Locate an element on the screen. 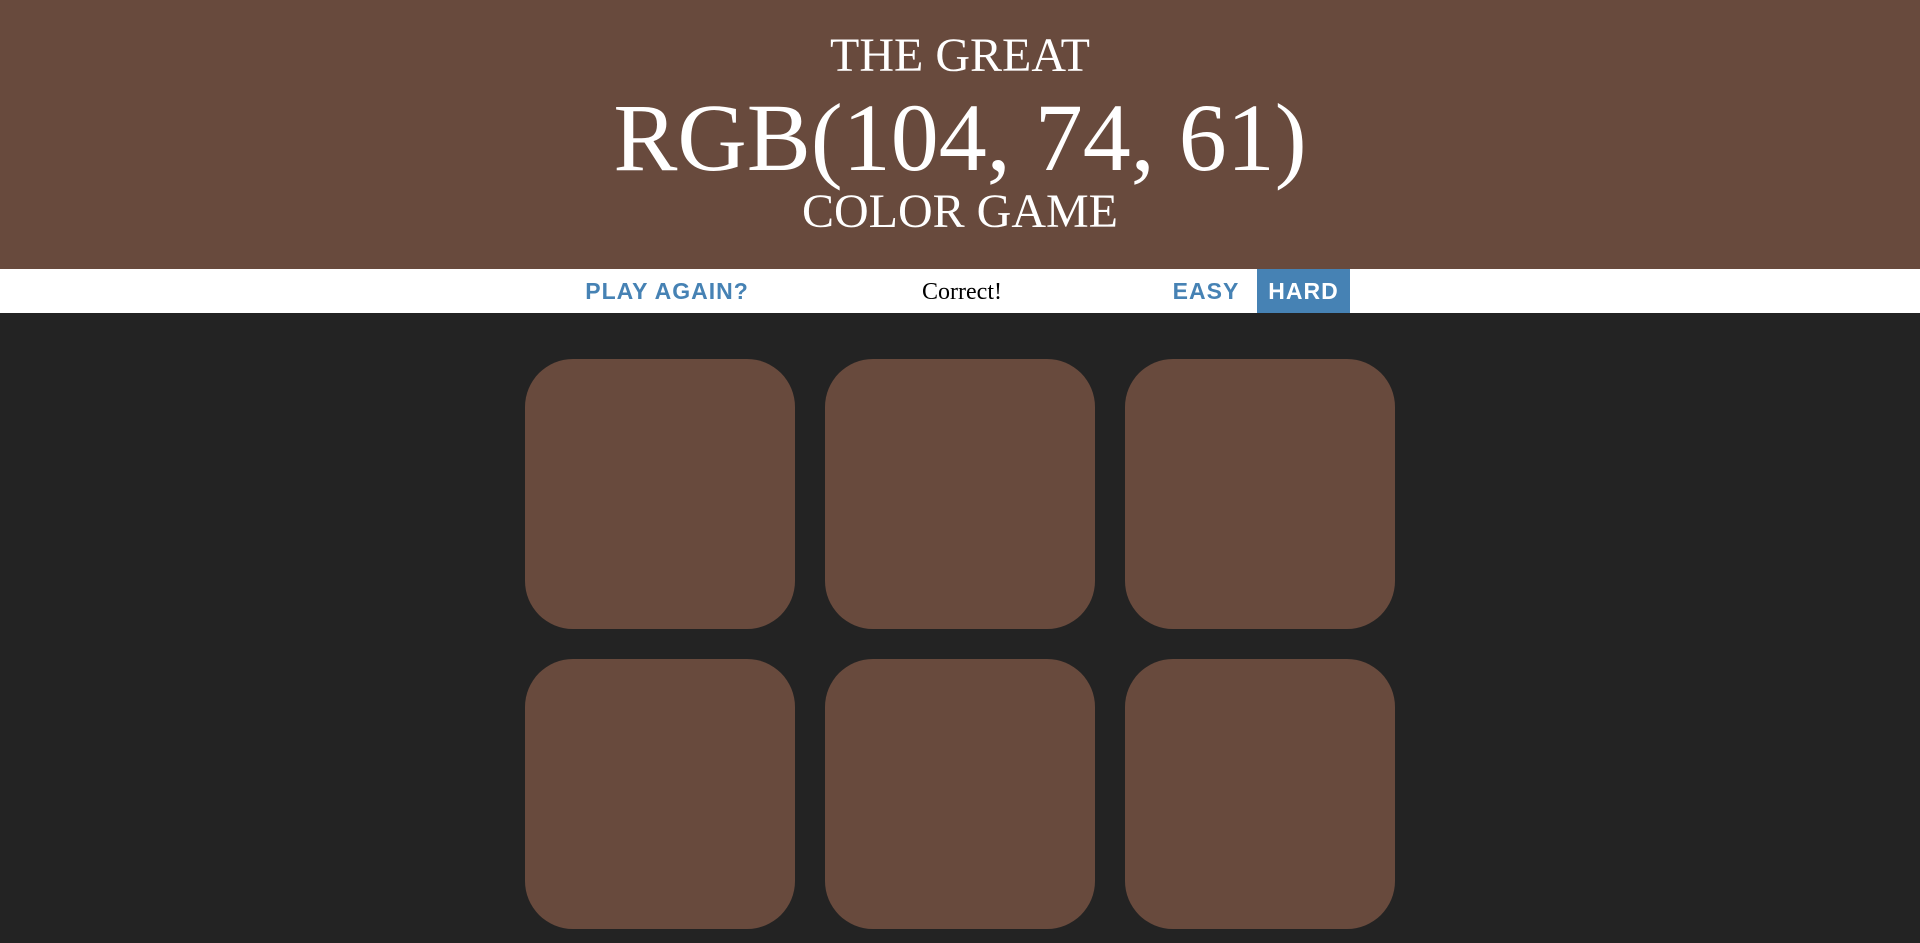 This screenshot has height=943, width=1920. status-message: Correct! is located at coordinates (962, 292).